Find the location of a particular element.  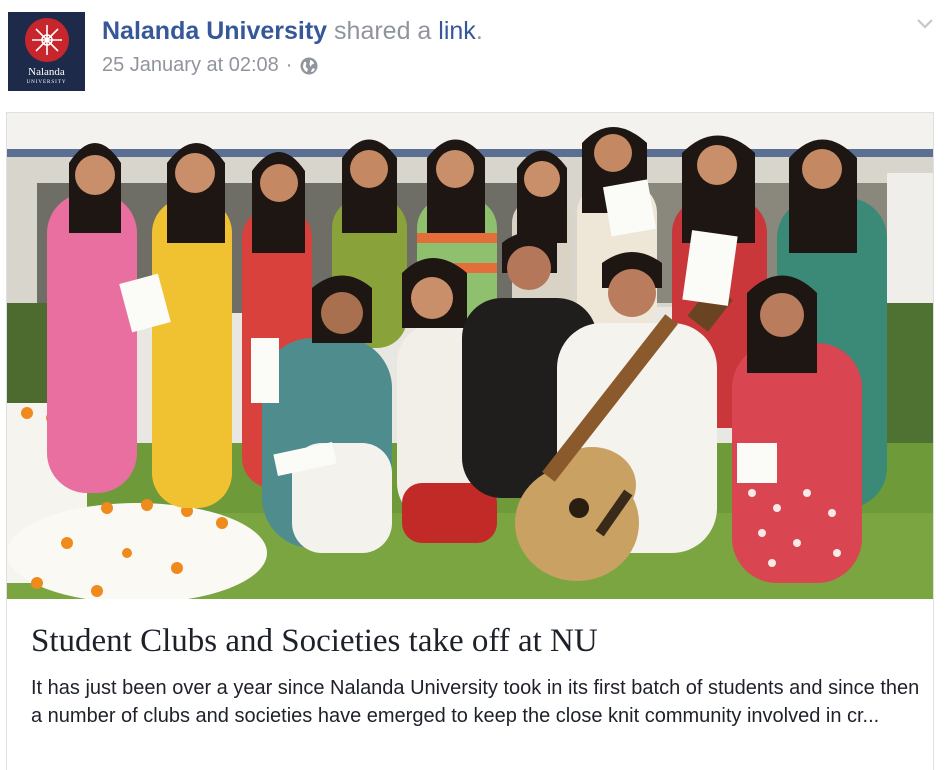

page-avatar: Nalanda UNIVERSITY is located at coordinates (46, 51).